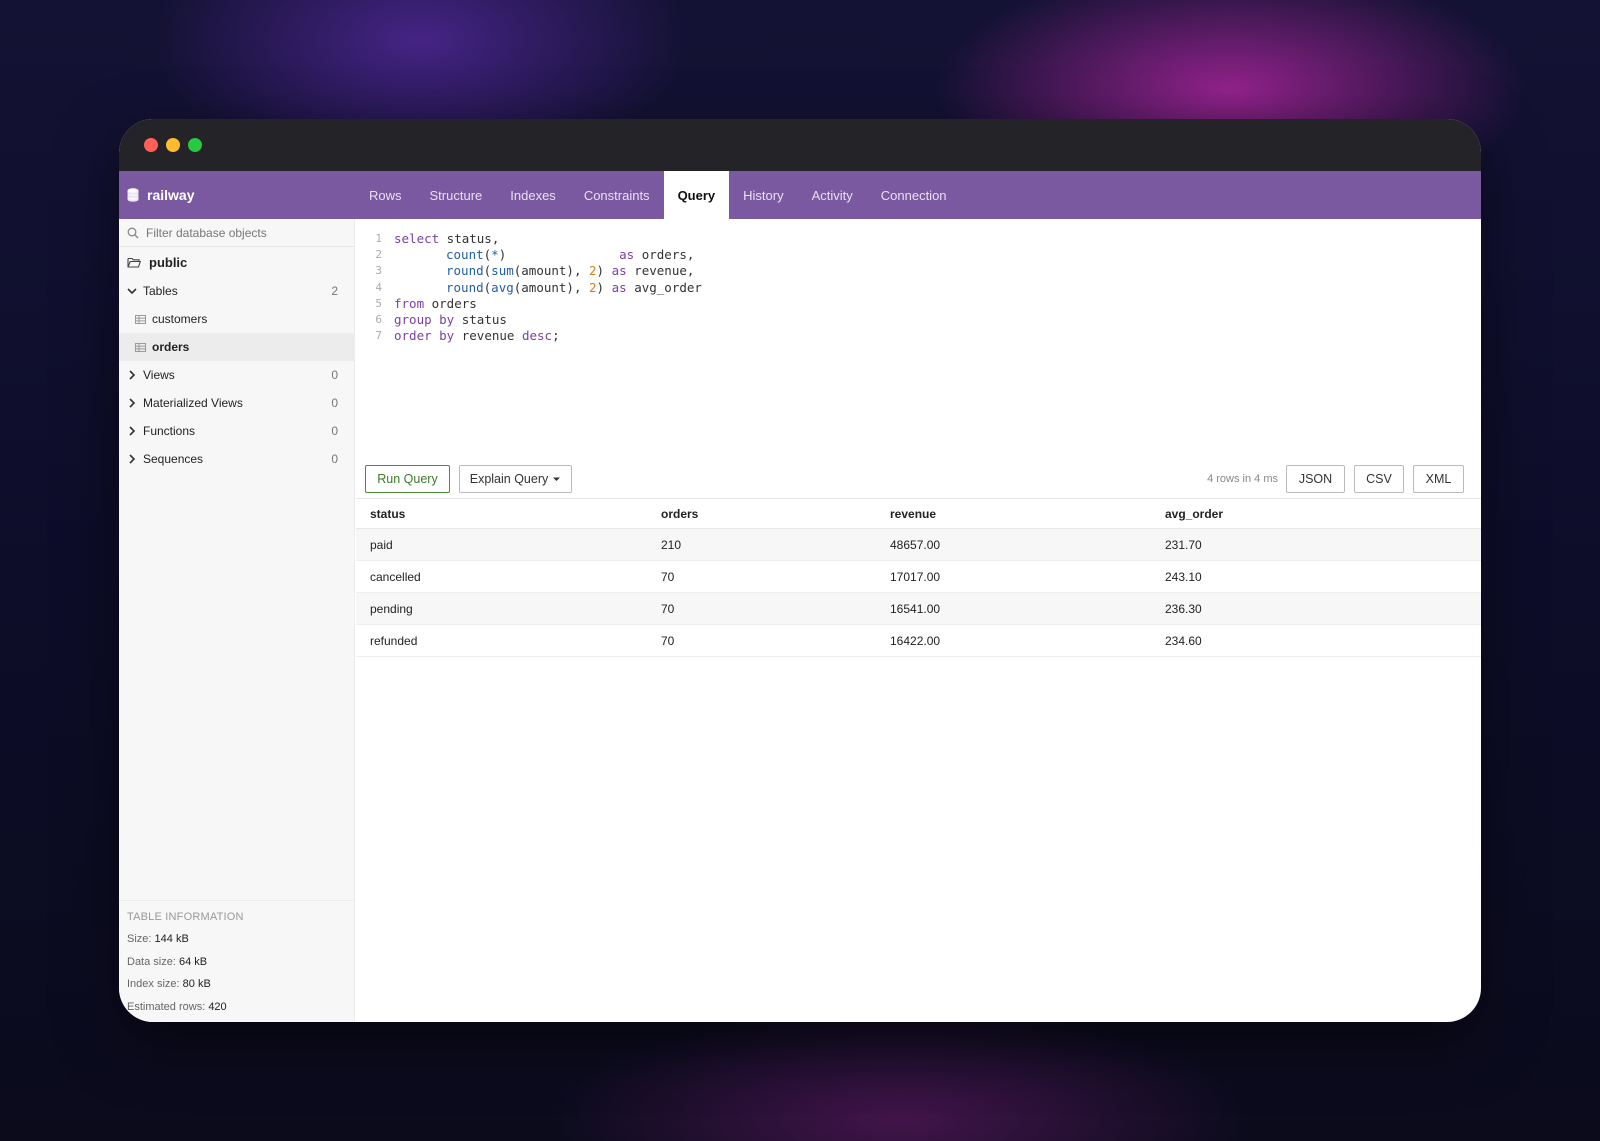 The image size is (1600, 1141). What do you see at coordinates (171, 347) in the screenshot?
I see `table-name: orders` at bounding box center [171, 347].